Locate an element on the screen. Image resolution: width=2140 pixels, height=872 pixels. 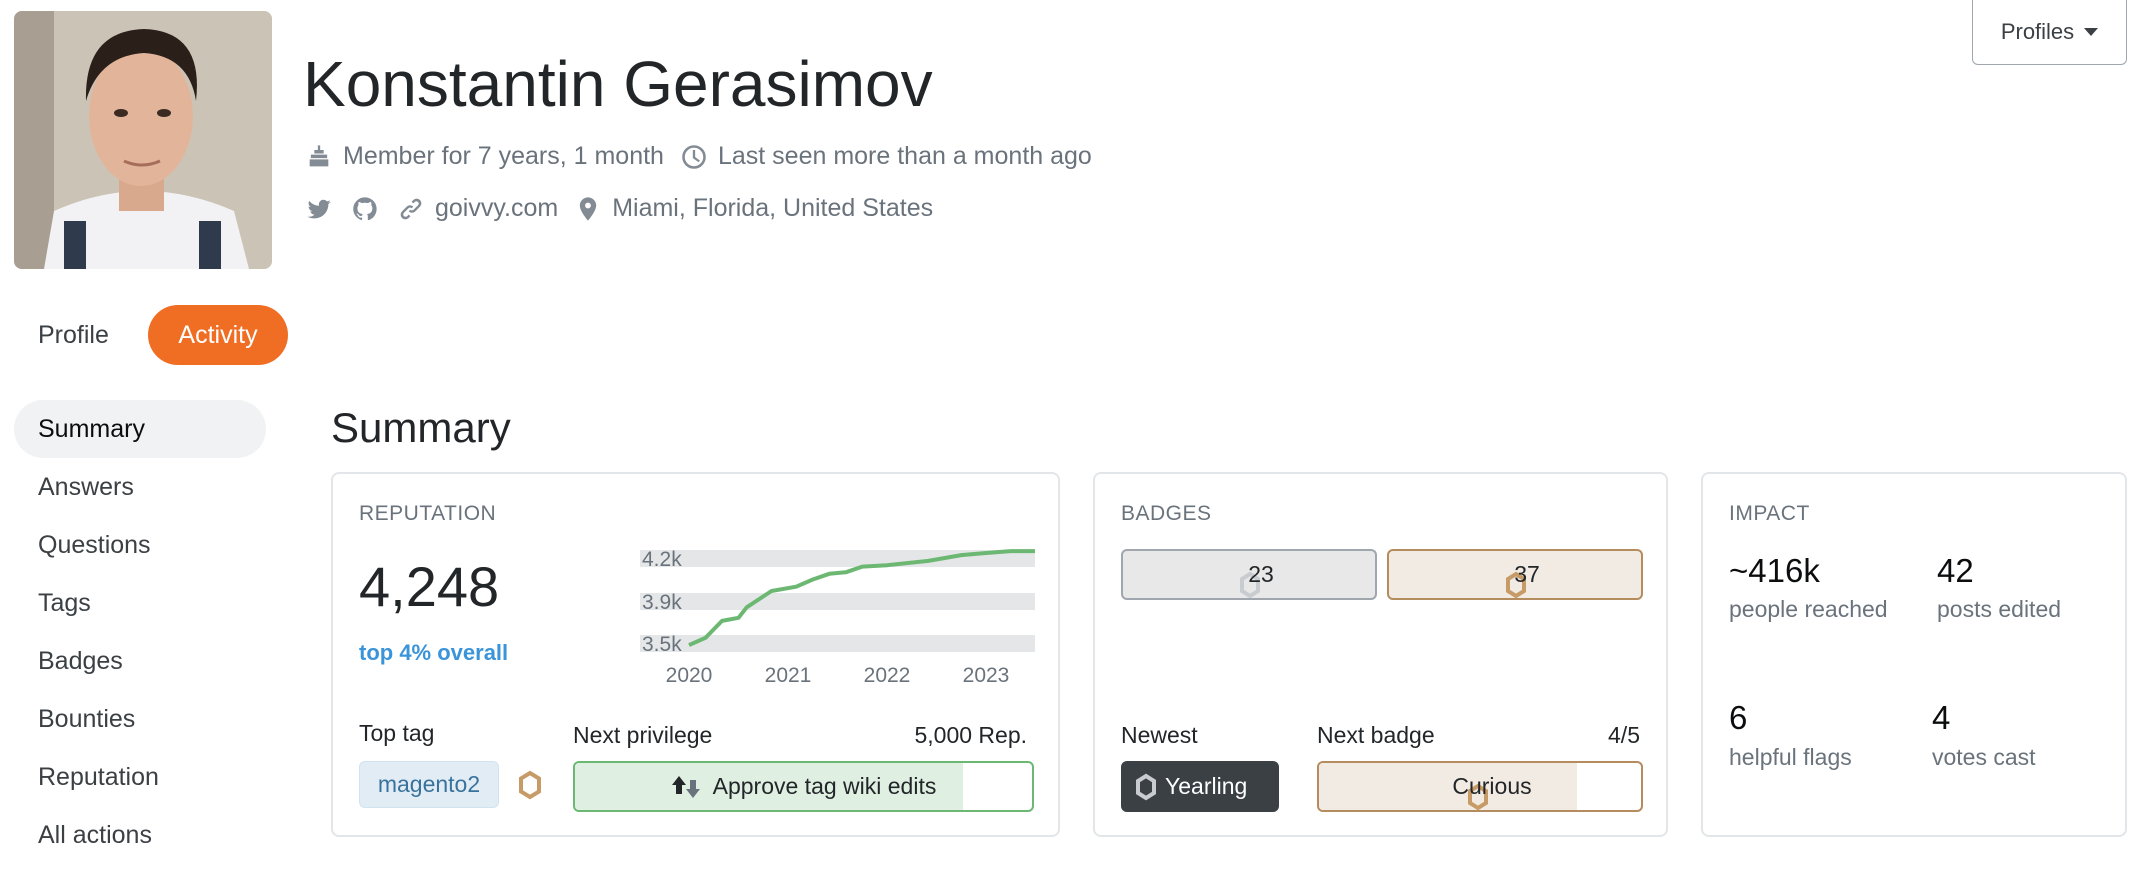
bronze-badges: 37 is located at coordinates (1515, 574).